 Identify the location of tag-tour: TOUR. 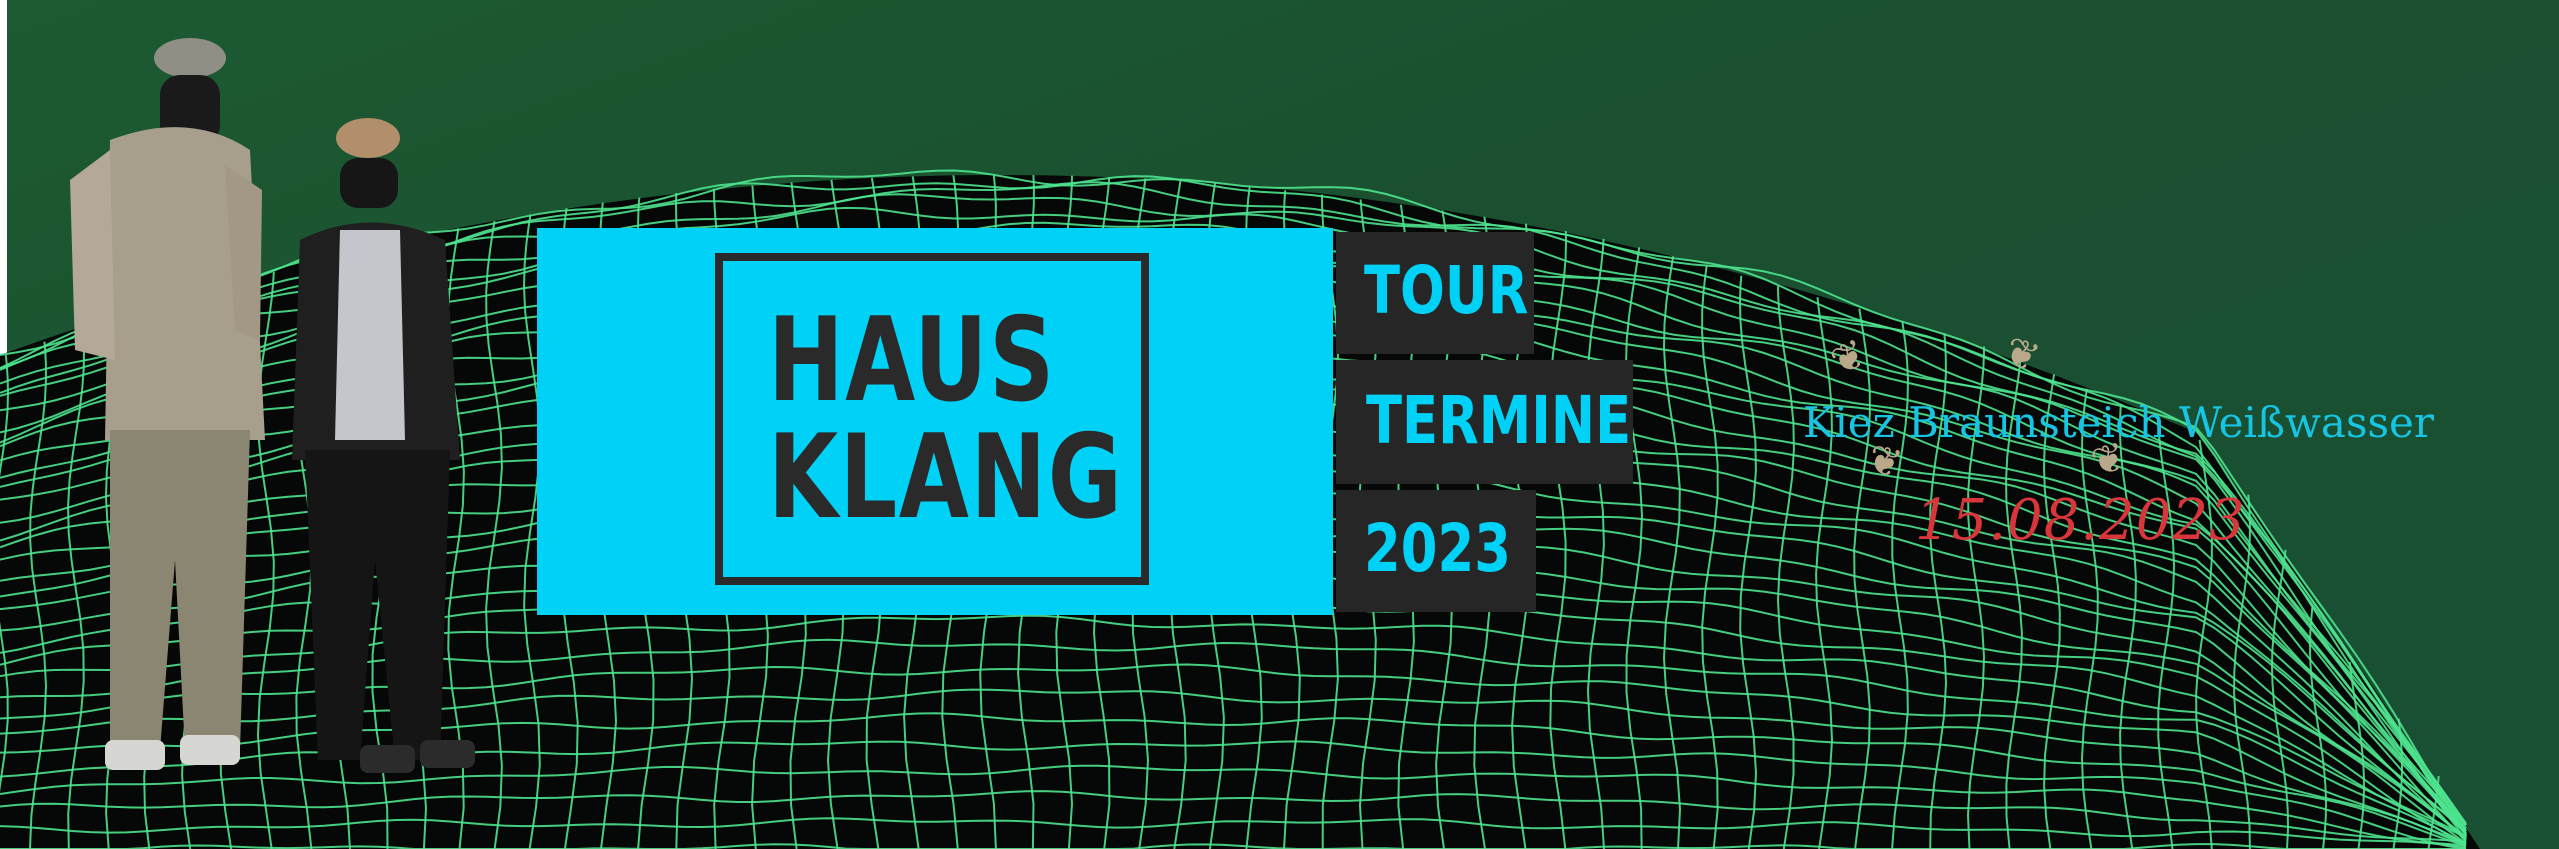
(1435, 293).